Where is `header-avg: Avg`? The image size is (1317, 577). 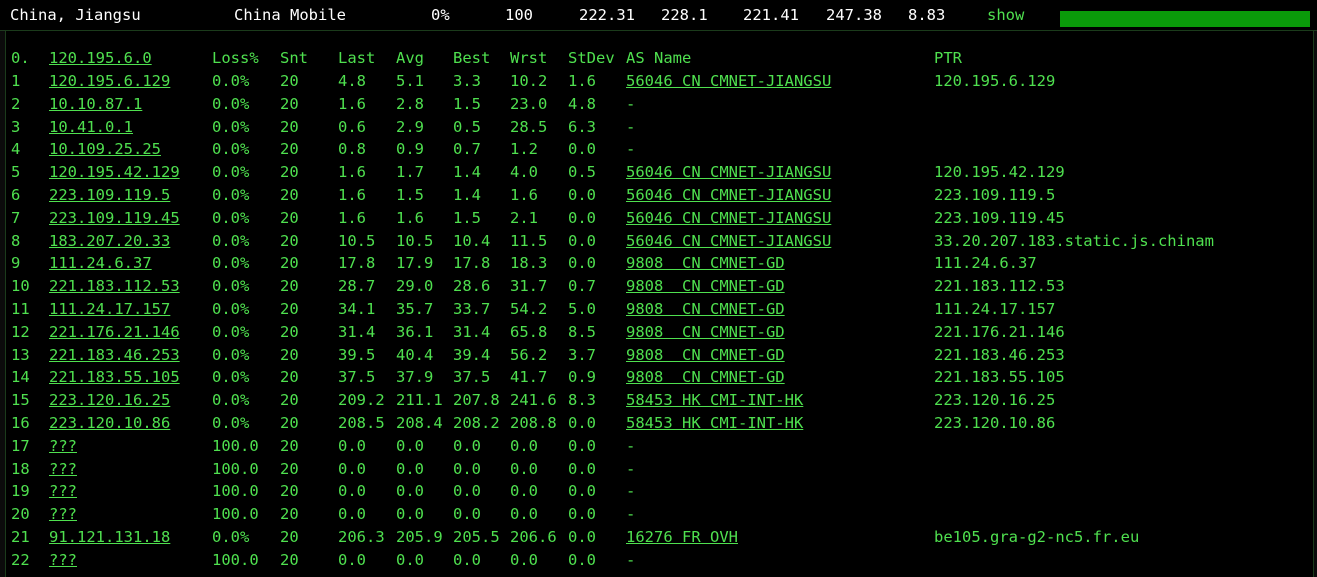
header-avg: Avg is located at coordinates (410, 58).